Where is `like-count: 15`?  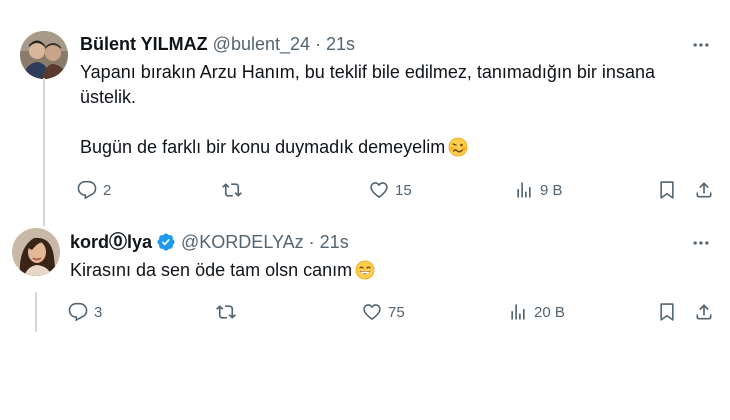
like-count: 15 is located at coordinates (403, 190).